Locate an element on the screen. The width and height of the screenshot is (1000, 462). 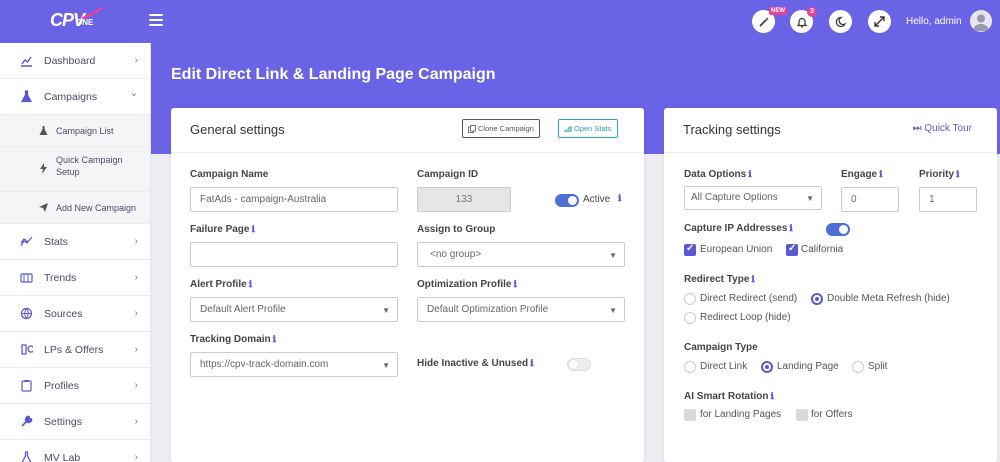
sidebar-subitem-campaign-list: Campaign List is located at coordinates (75, 131).